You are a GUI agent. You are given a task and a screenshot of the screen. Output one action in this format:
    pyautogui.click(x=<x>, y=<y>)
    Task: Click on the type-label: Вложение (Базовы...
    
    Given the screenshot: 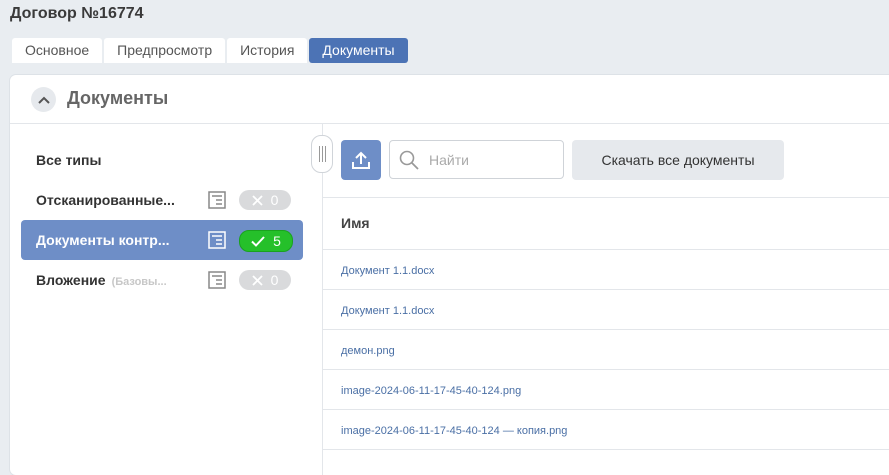 What is the action you would take?
    pyautogui.click(x=101, y=280)
    